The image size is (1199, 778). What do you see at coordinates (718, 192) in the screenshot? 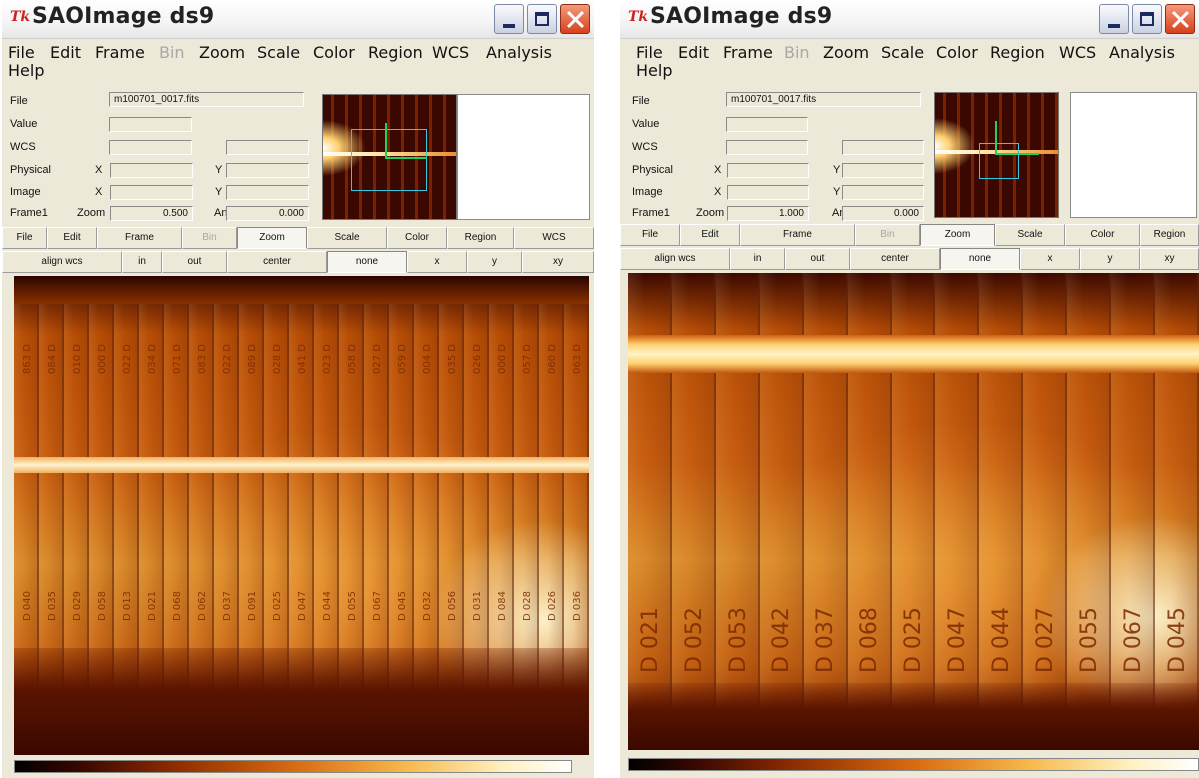
I see `image-x-label: X` at bounding box center [718, 192].